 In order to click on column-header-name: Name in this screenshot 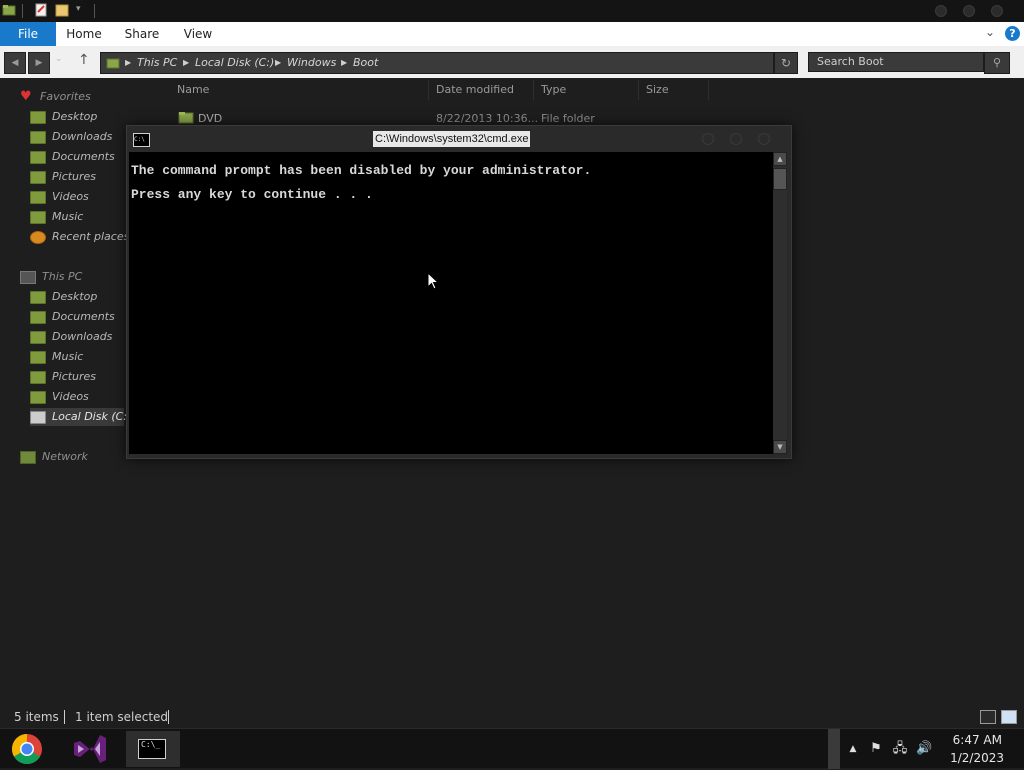, I will do `click(193, 90)`.